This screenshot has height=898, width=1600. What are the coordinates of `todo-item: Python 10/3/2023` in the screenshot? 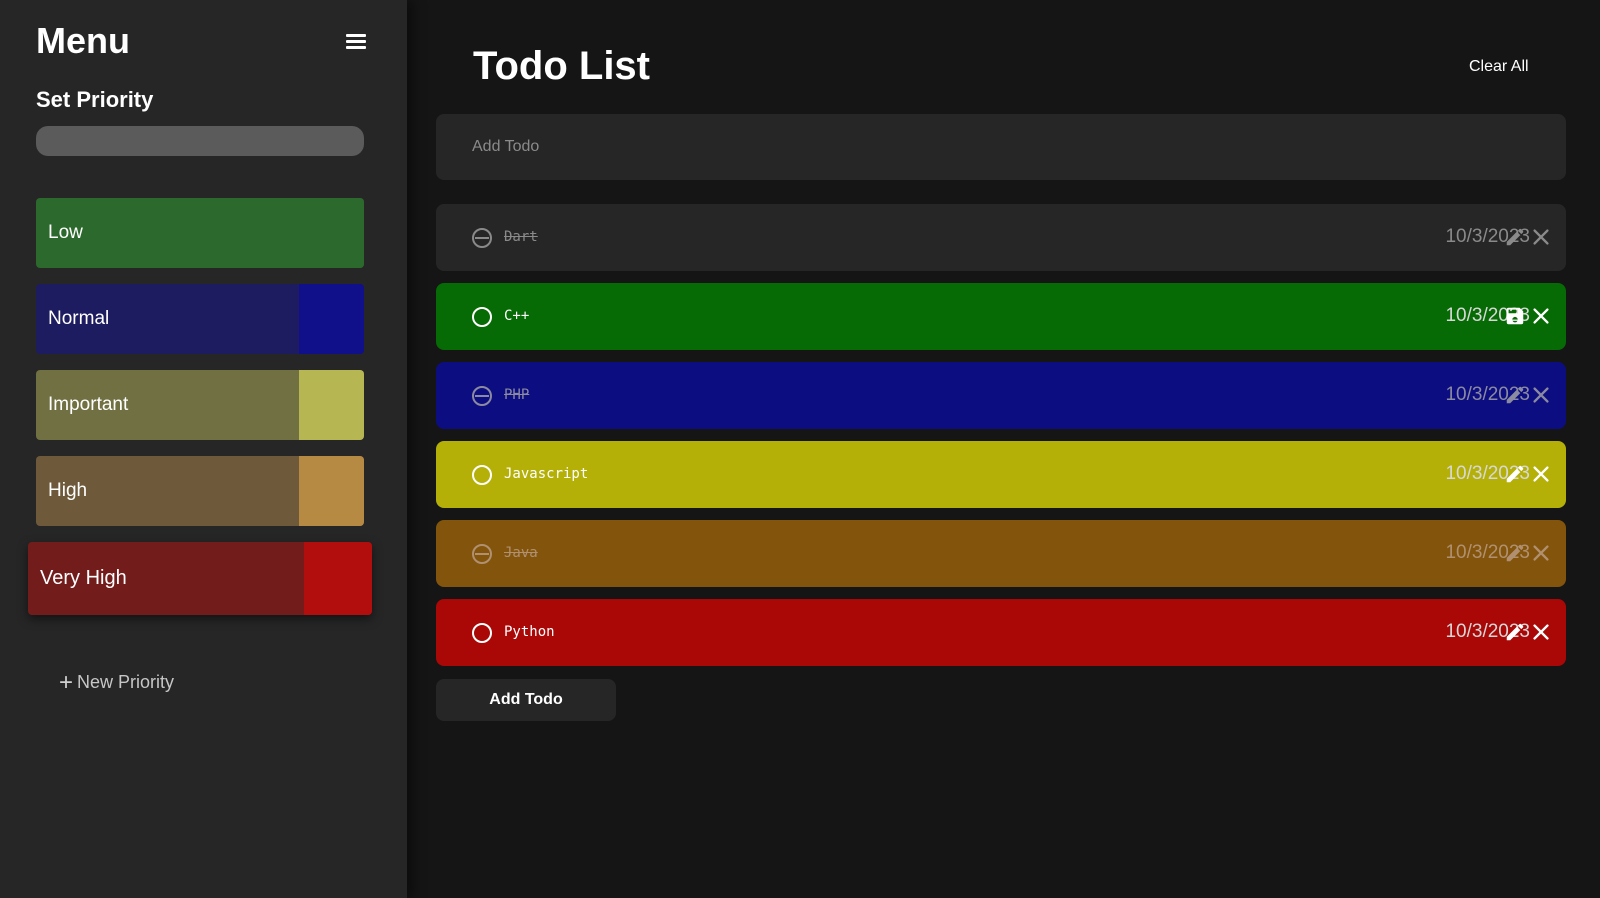 It's located at (1001, 632).